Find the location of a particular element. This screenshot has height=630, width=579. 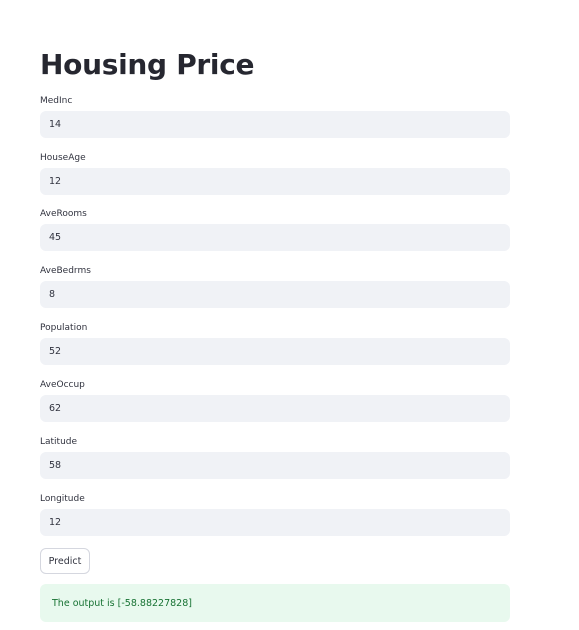

result-text: The output is [-58.88227828] is located at coordinates (122, 603).